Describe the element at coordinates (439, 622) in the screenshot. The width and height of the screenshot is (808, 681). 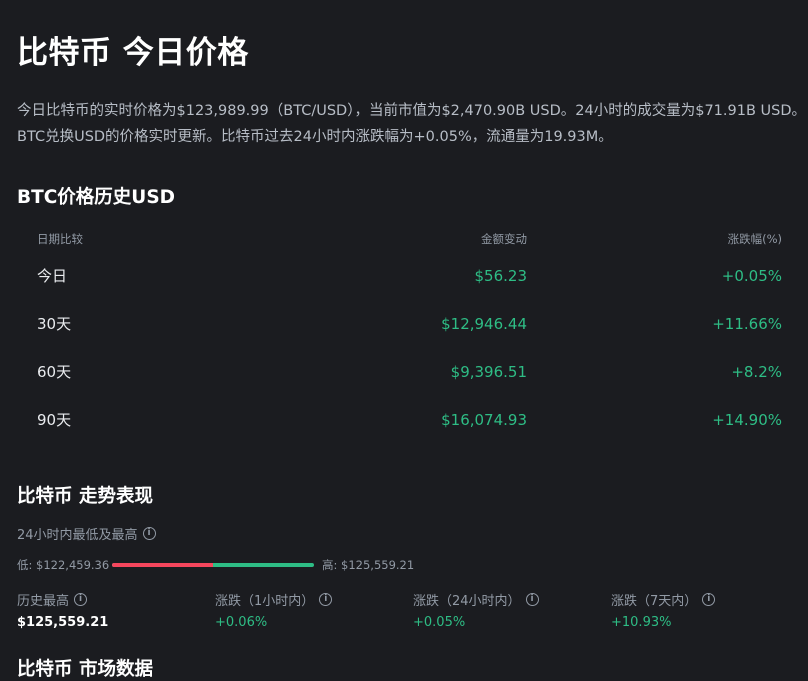
I see `stat-value: +0.05%` at that location.